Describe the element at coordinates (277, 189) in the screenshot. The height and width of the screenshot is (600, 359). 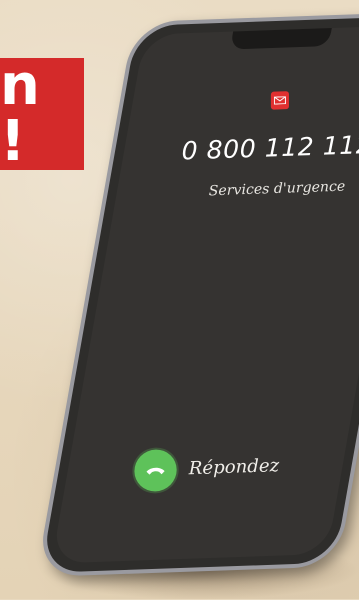
I see `caller-label: Services d'urgence` at that location.